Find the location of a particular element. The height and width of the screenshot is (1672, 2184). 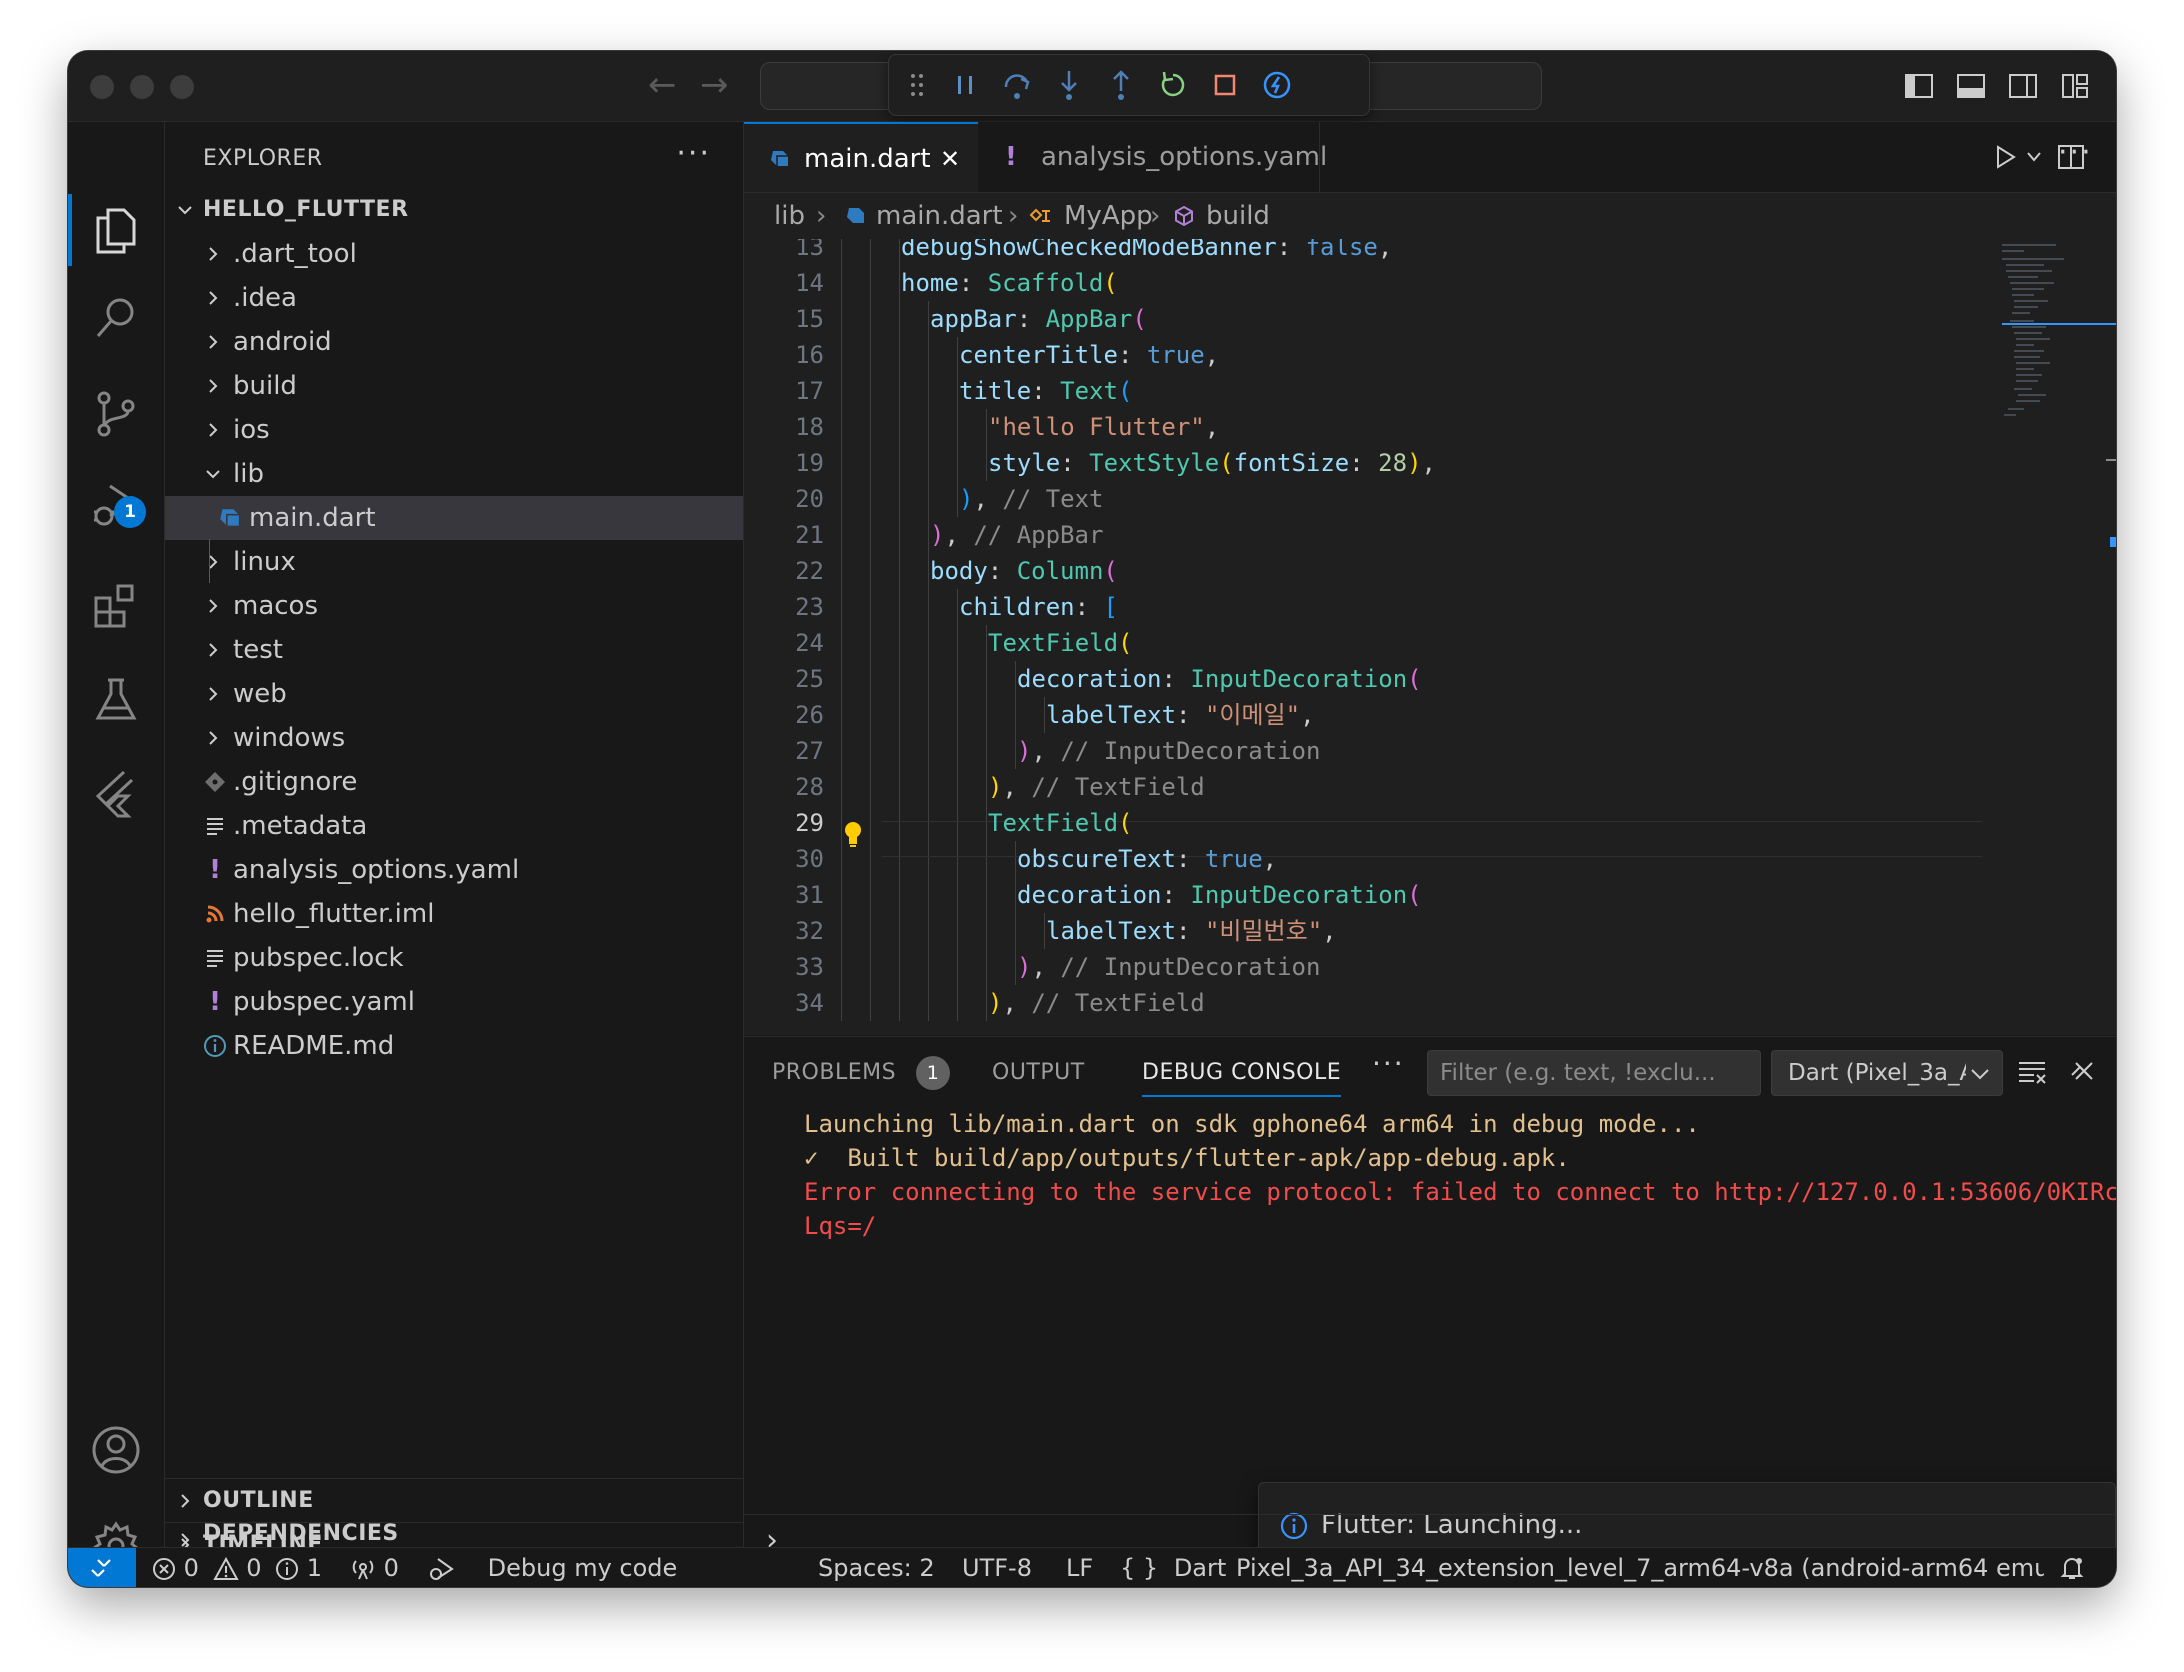

tree-item-lib: lib is located at coordinates (454, 474).